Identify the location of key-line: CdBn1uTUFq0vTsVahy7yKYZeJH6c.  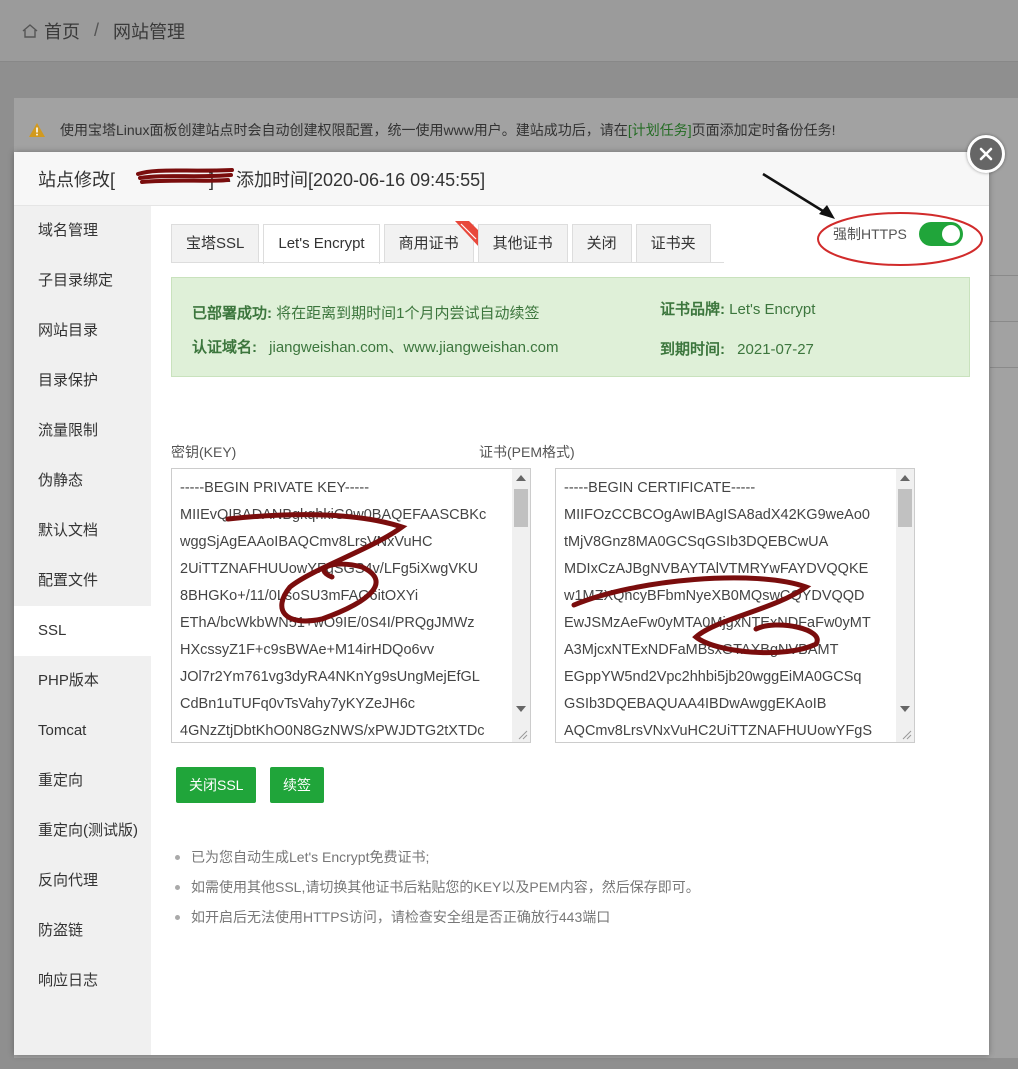
(298, 704).